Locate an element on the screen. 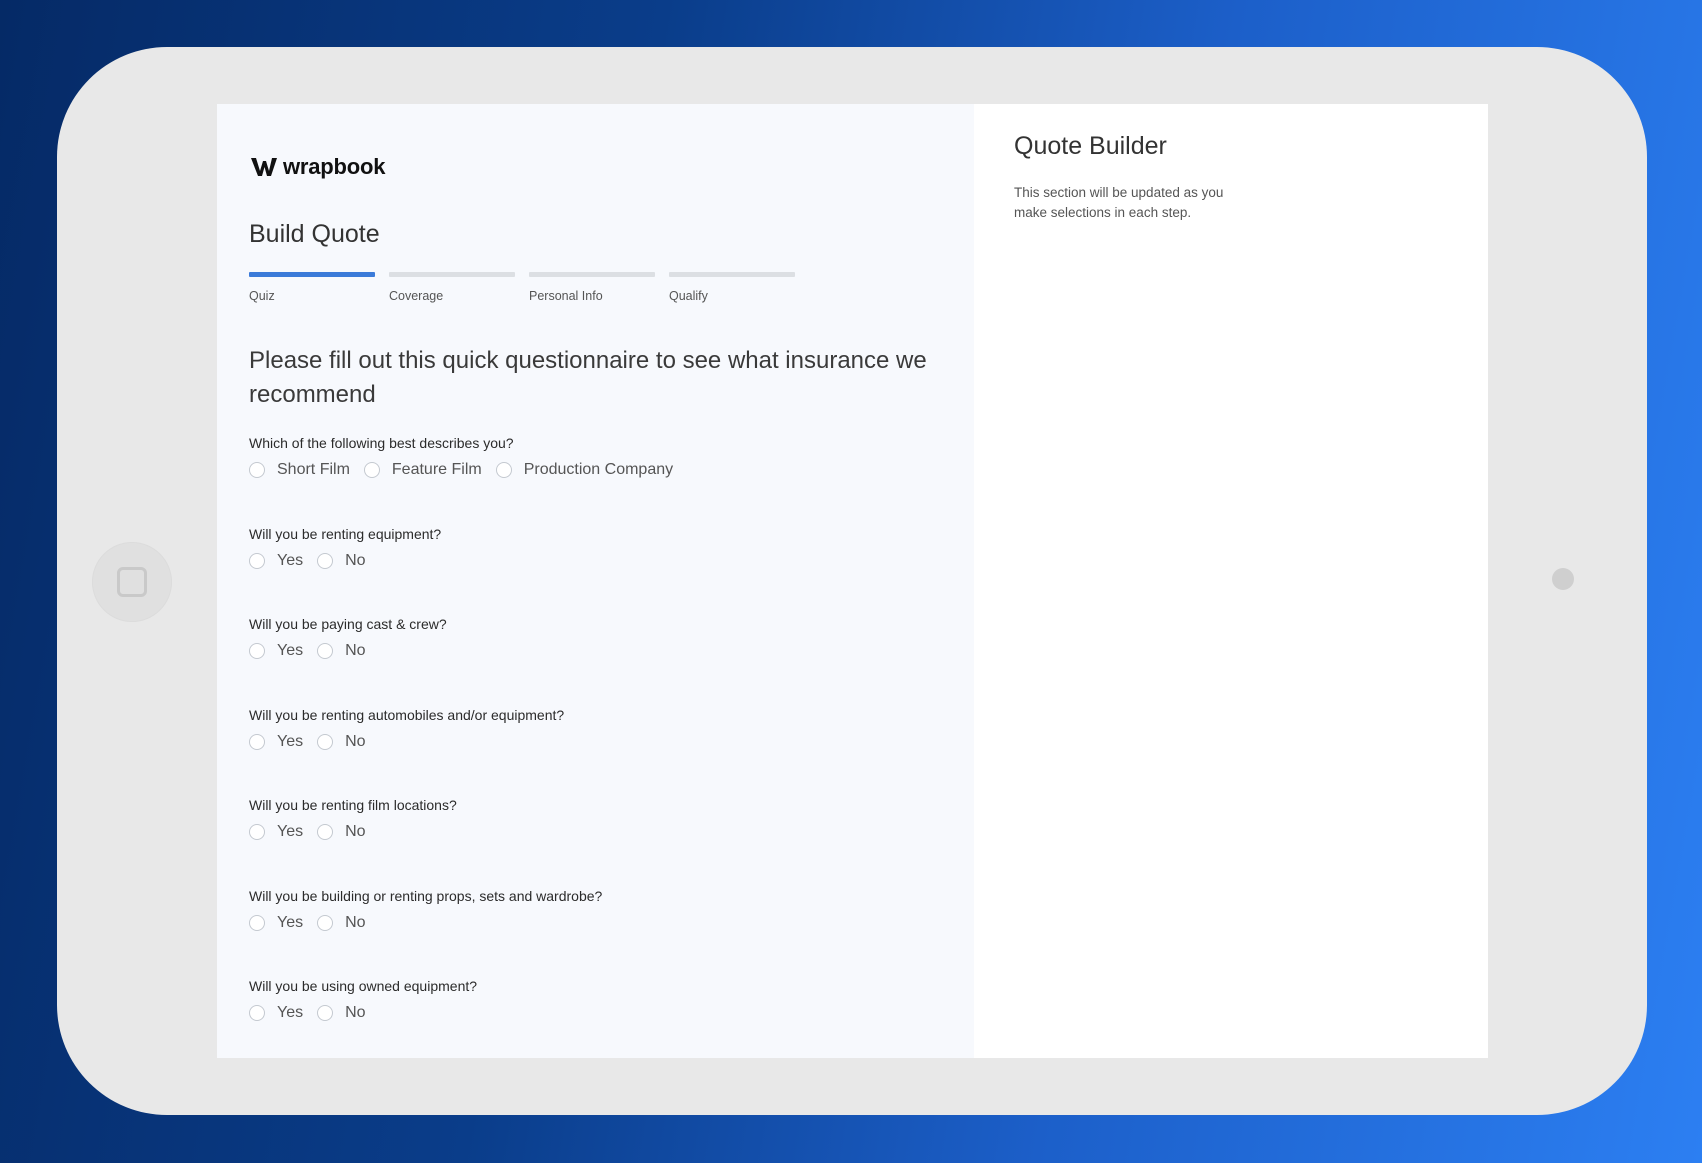  quote-builder-title: Quote Builder is located at coordinates (1090, 146).